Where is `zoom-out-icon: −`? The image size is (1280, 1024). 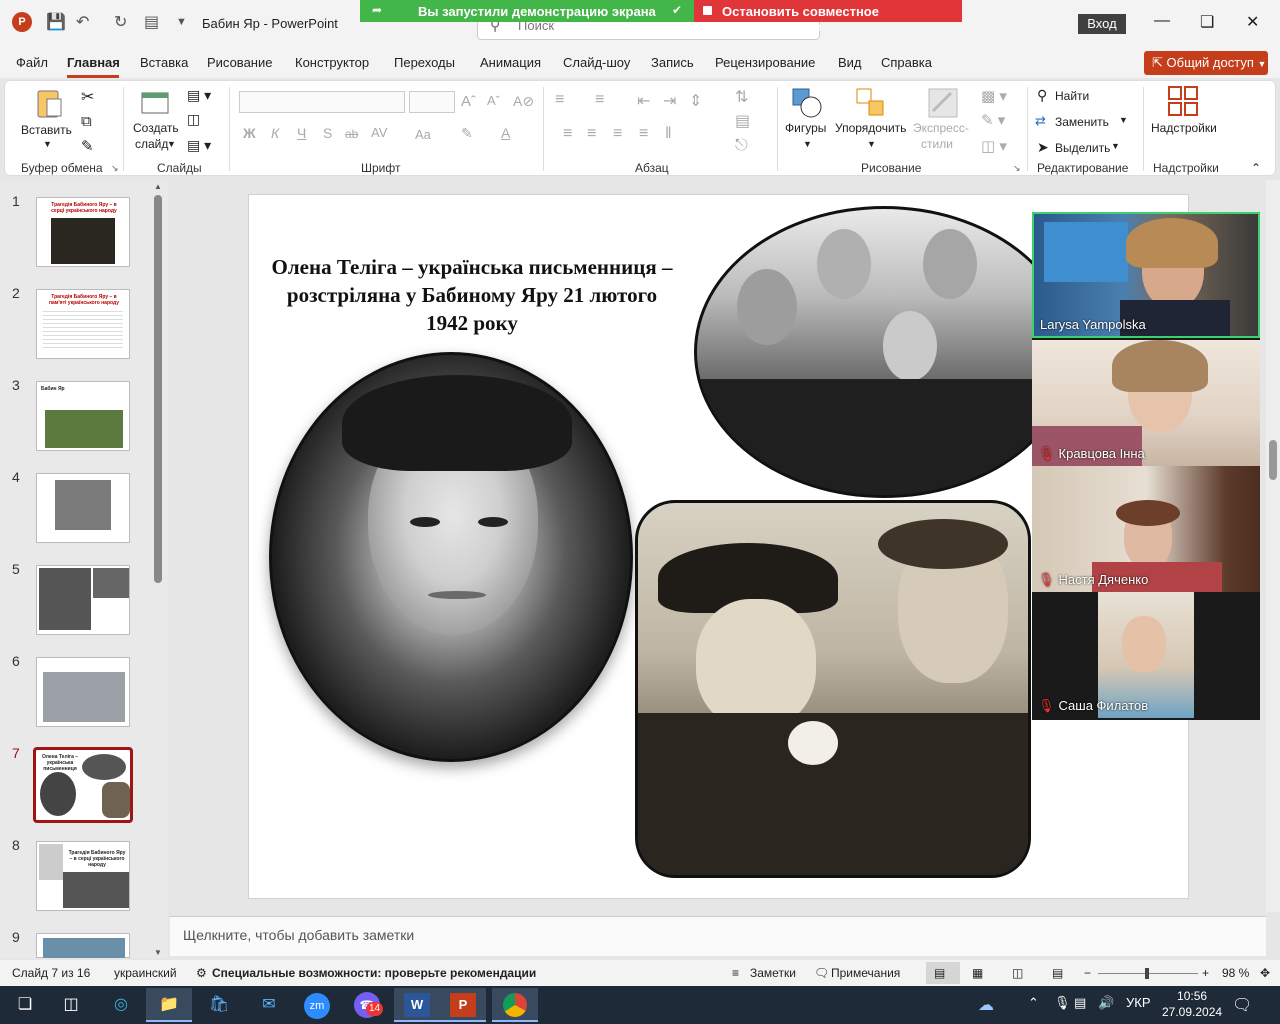
zoom-out-icon: − is located at coordinates (1087, 973).